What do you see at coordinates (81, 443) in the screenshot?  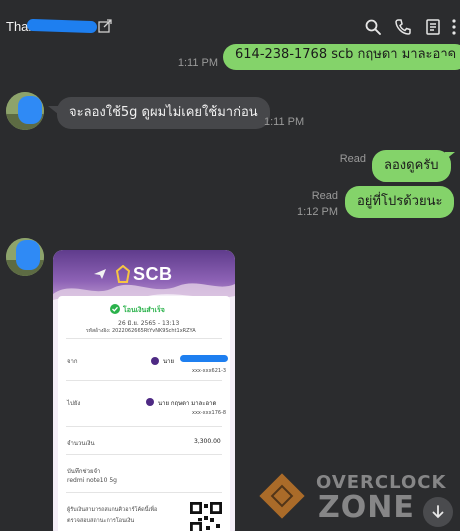 I see `amount-label: จำนวนเงิน` at bounding box center [81, 443].